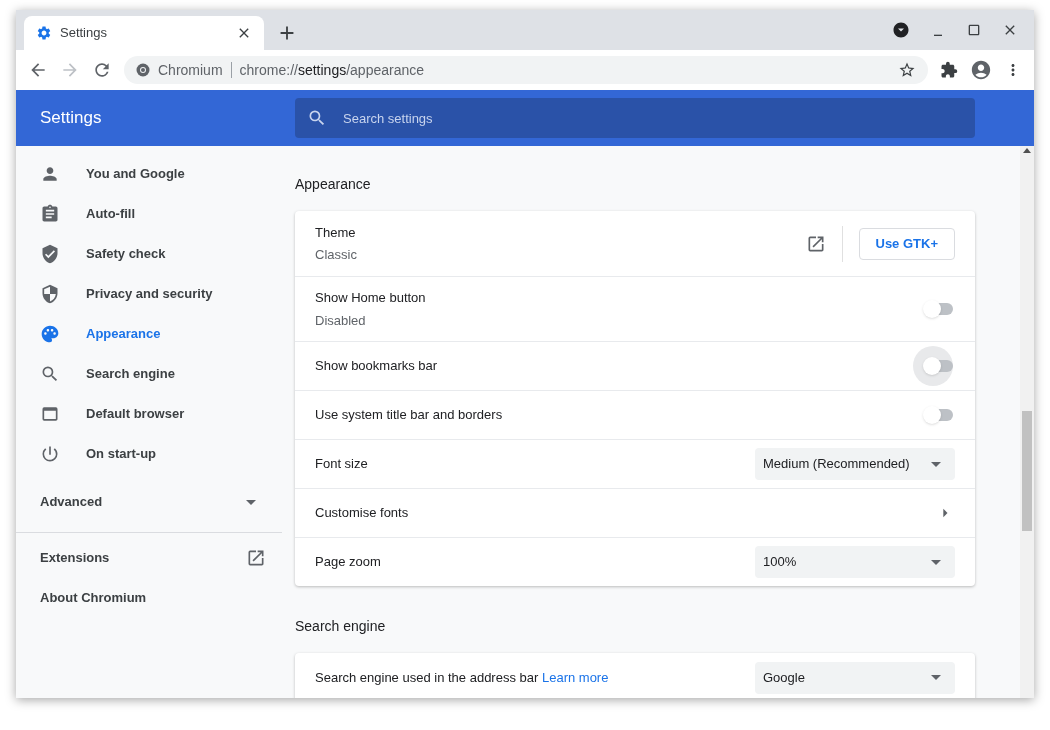 The height and width of the screenshot is (730, 1050). Describe the element at coordinates (44, 33) in the screenshot. I see `settings-icon` at that location.